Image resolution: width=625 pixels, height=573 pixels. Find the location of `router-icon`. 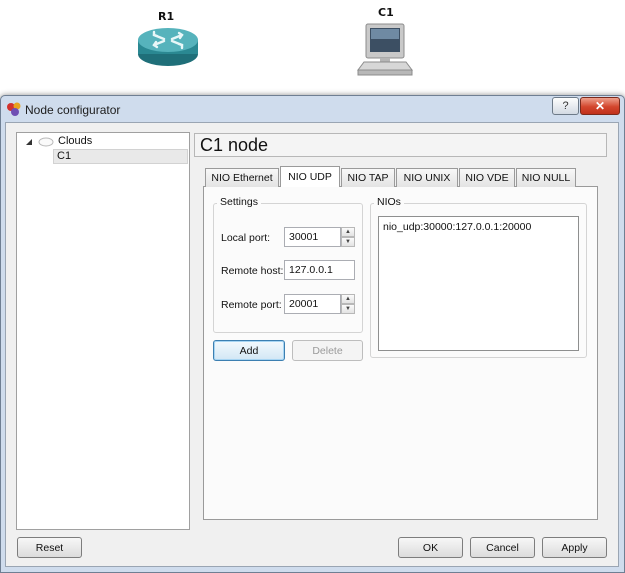

router-icon is located at coordinates (168, 46).